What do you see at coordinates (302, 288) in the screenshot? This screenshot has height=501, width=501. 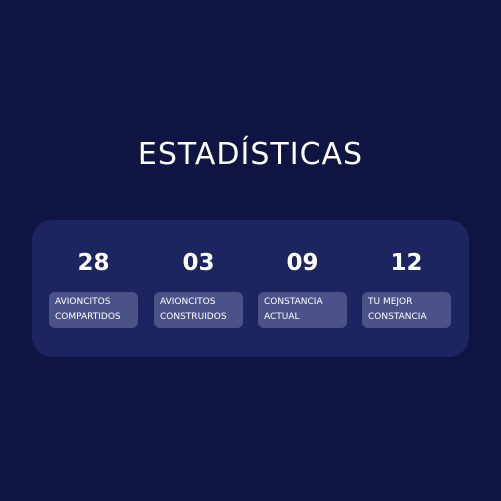 I see `stat-current-streak: 09 CONSTANCIA ACTUAL` at bounding box center [302, 288].